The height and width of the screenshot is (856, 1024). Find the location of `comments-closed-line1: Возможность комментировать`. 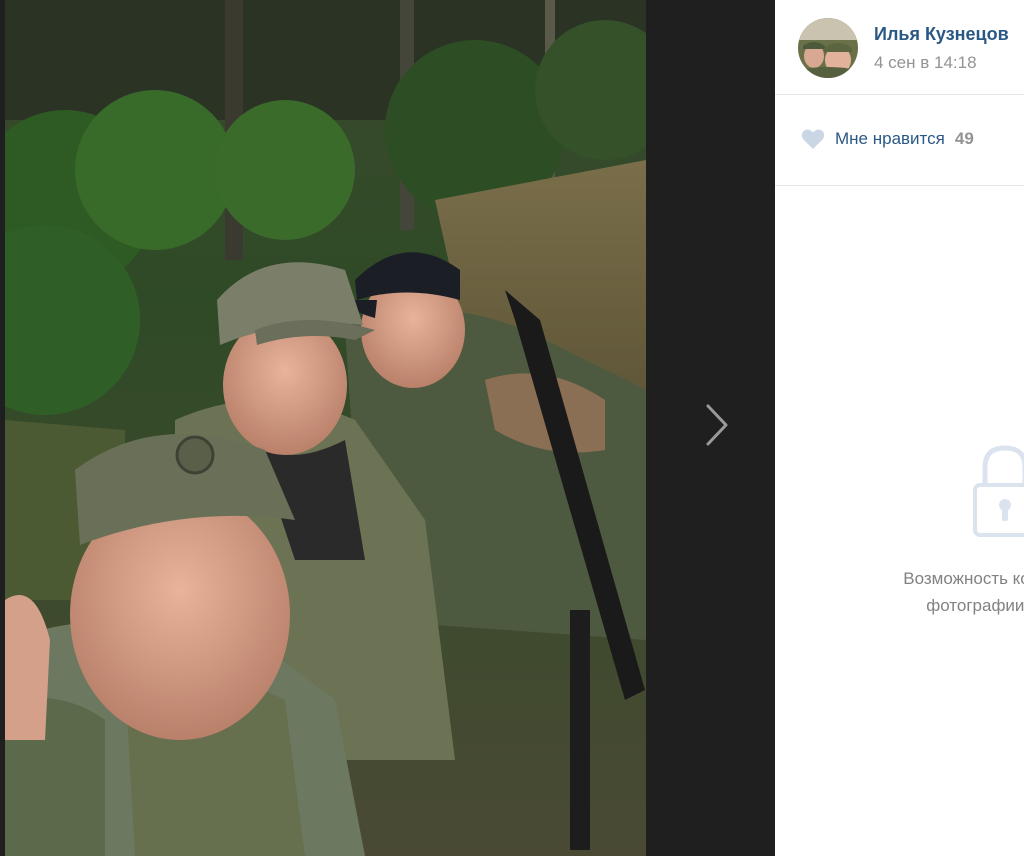

comments-closed-line1: Возможность комментировать is located at coordinates (963, 578).